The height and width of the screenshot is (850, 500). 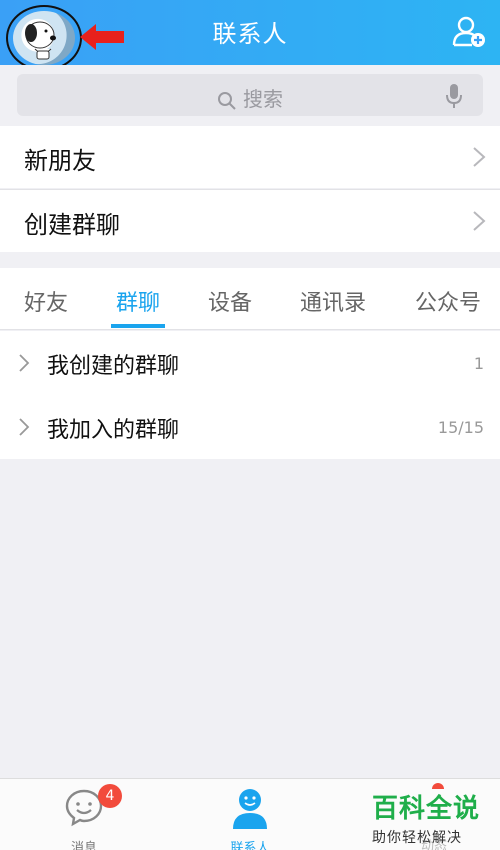 I want to click on nav-contacts: 联系人, so click(x=250, y=818).